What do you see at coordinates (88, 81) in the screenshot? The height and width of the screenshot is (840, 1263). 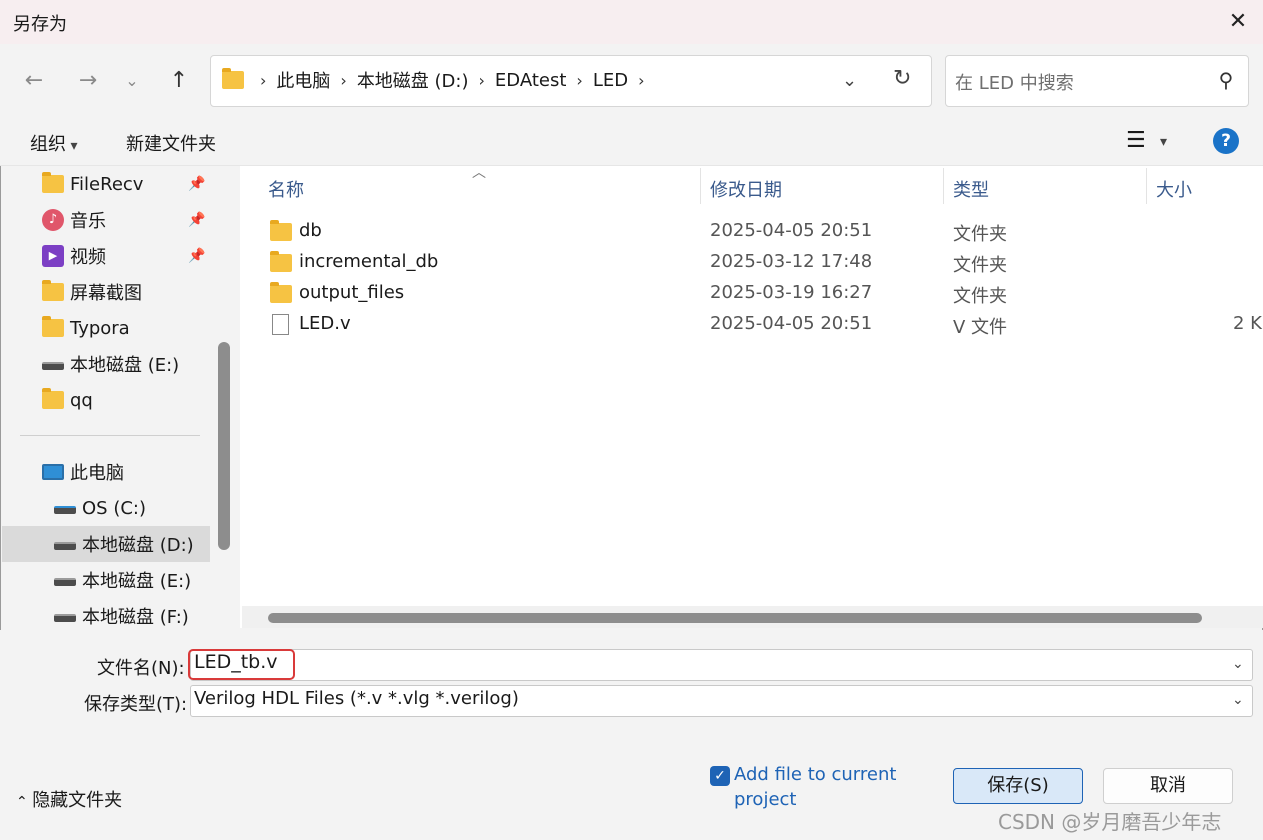 I see `forward-arrow-icon: →` at bounding box center [88, 81].